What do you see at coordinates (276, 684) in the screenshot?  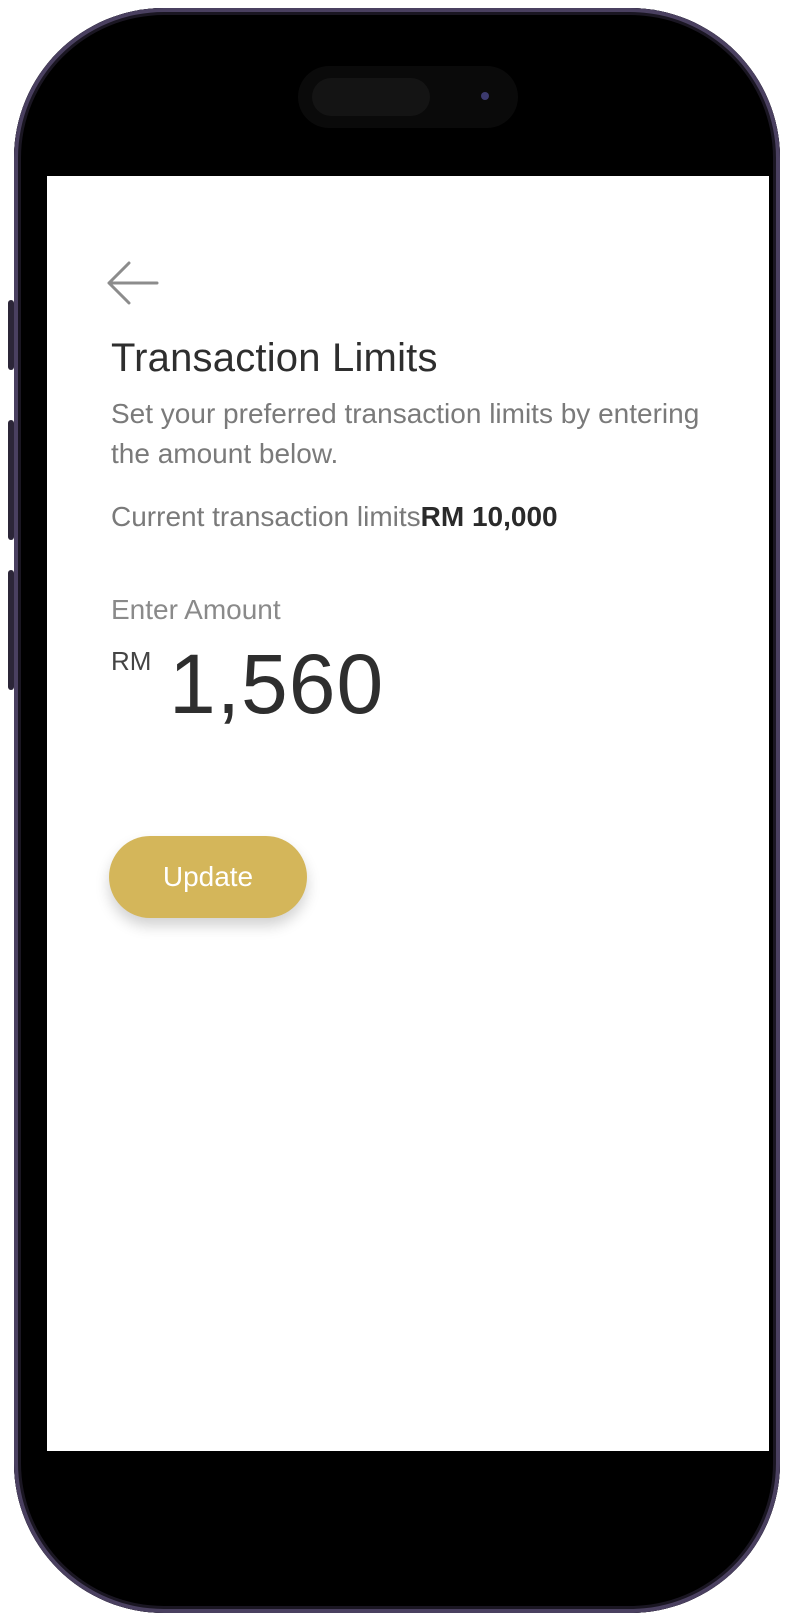 I see `amount-value: 1,560` at bounding box center [276, 684].